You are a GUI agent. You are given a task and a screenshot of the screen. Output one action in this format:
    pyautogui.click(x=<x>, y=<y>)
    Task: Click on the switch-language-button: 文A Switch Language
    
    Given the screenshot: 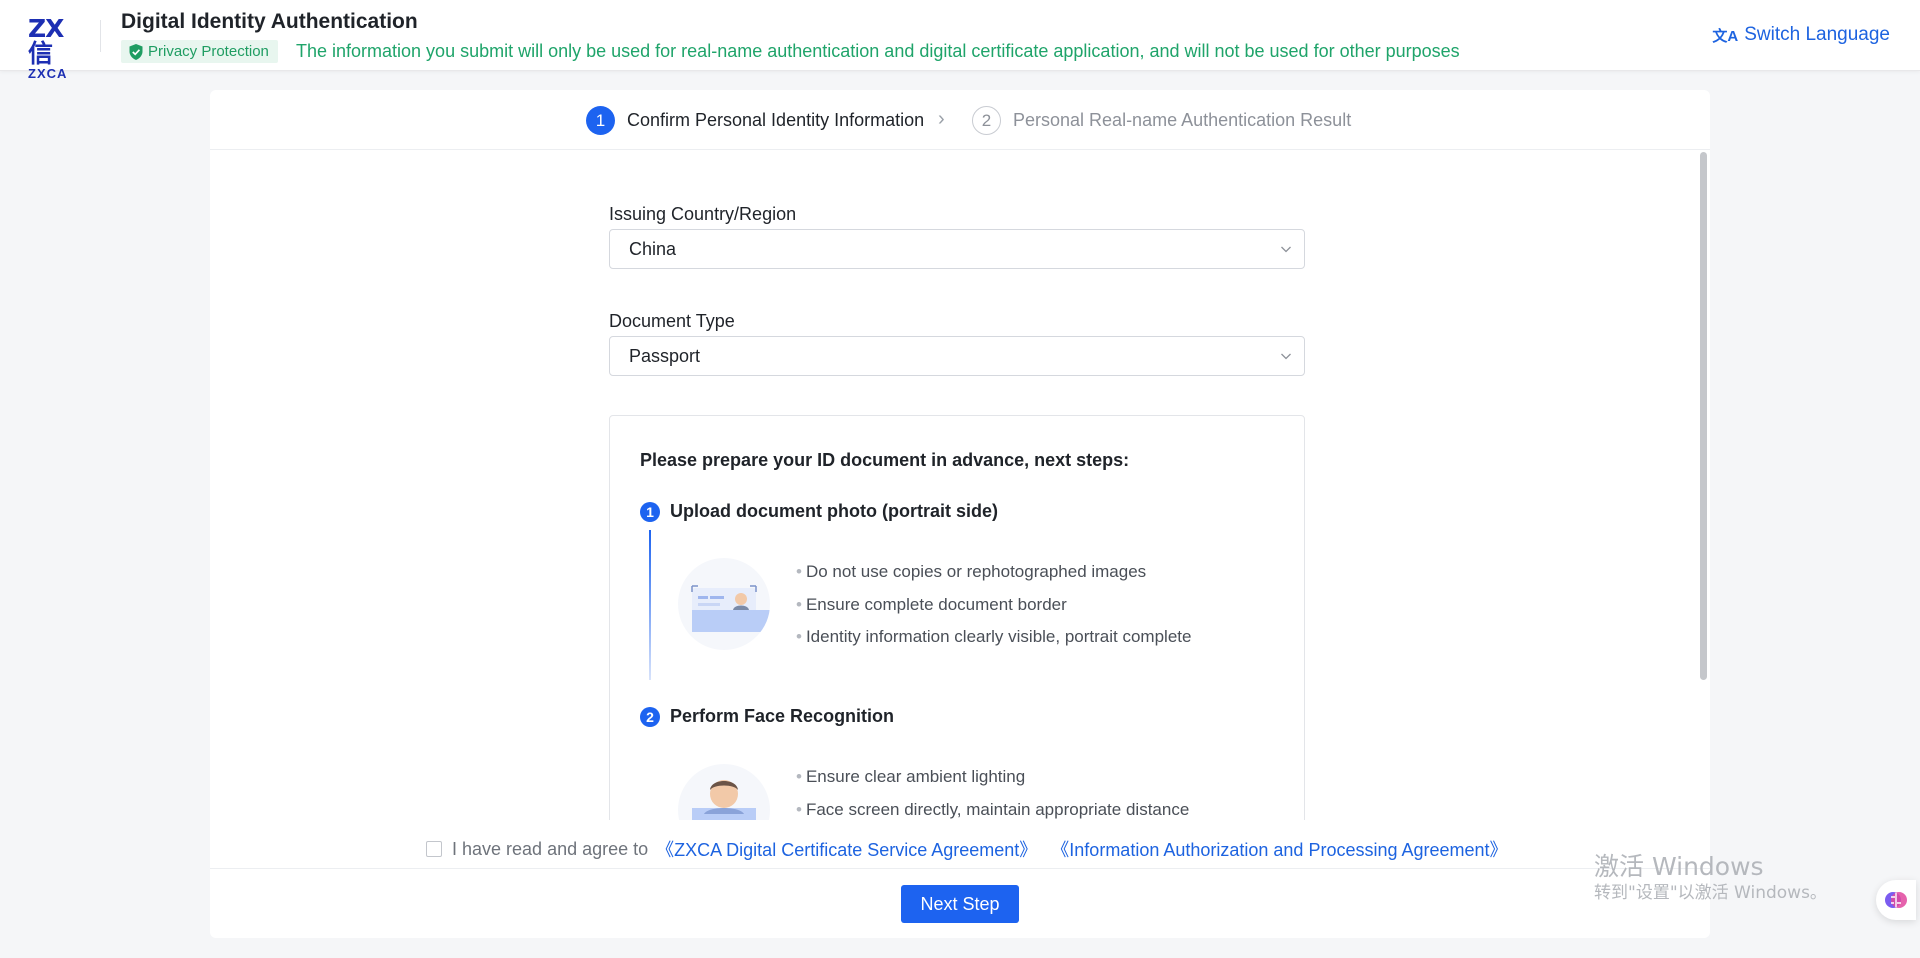 What is the action you would take?
    pyautogui.click(x=1801, y=35)
    